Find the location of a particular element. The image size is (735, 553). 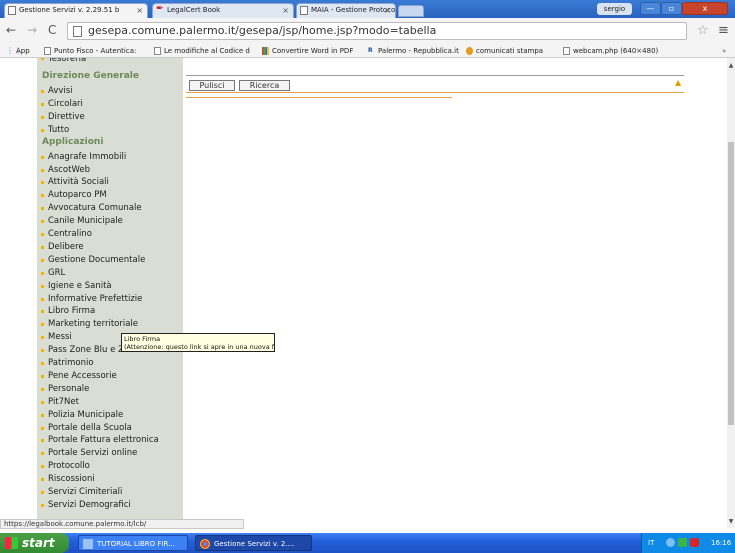

search-button: Ricerca is located at coordinates (264, 85).